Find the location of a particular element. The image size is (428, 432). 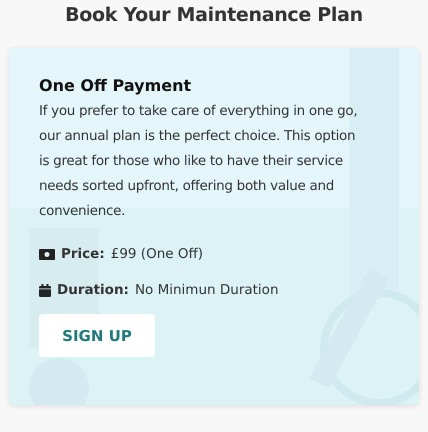

plan-heading: One Off Payment is located at coordinates (115, 85).